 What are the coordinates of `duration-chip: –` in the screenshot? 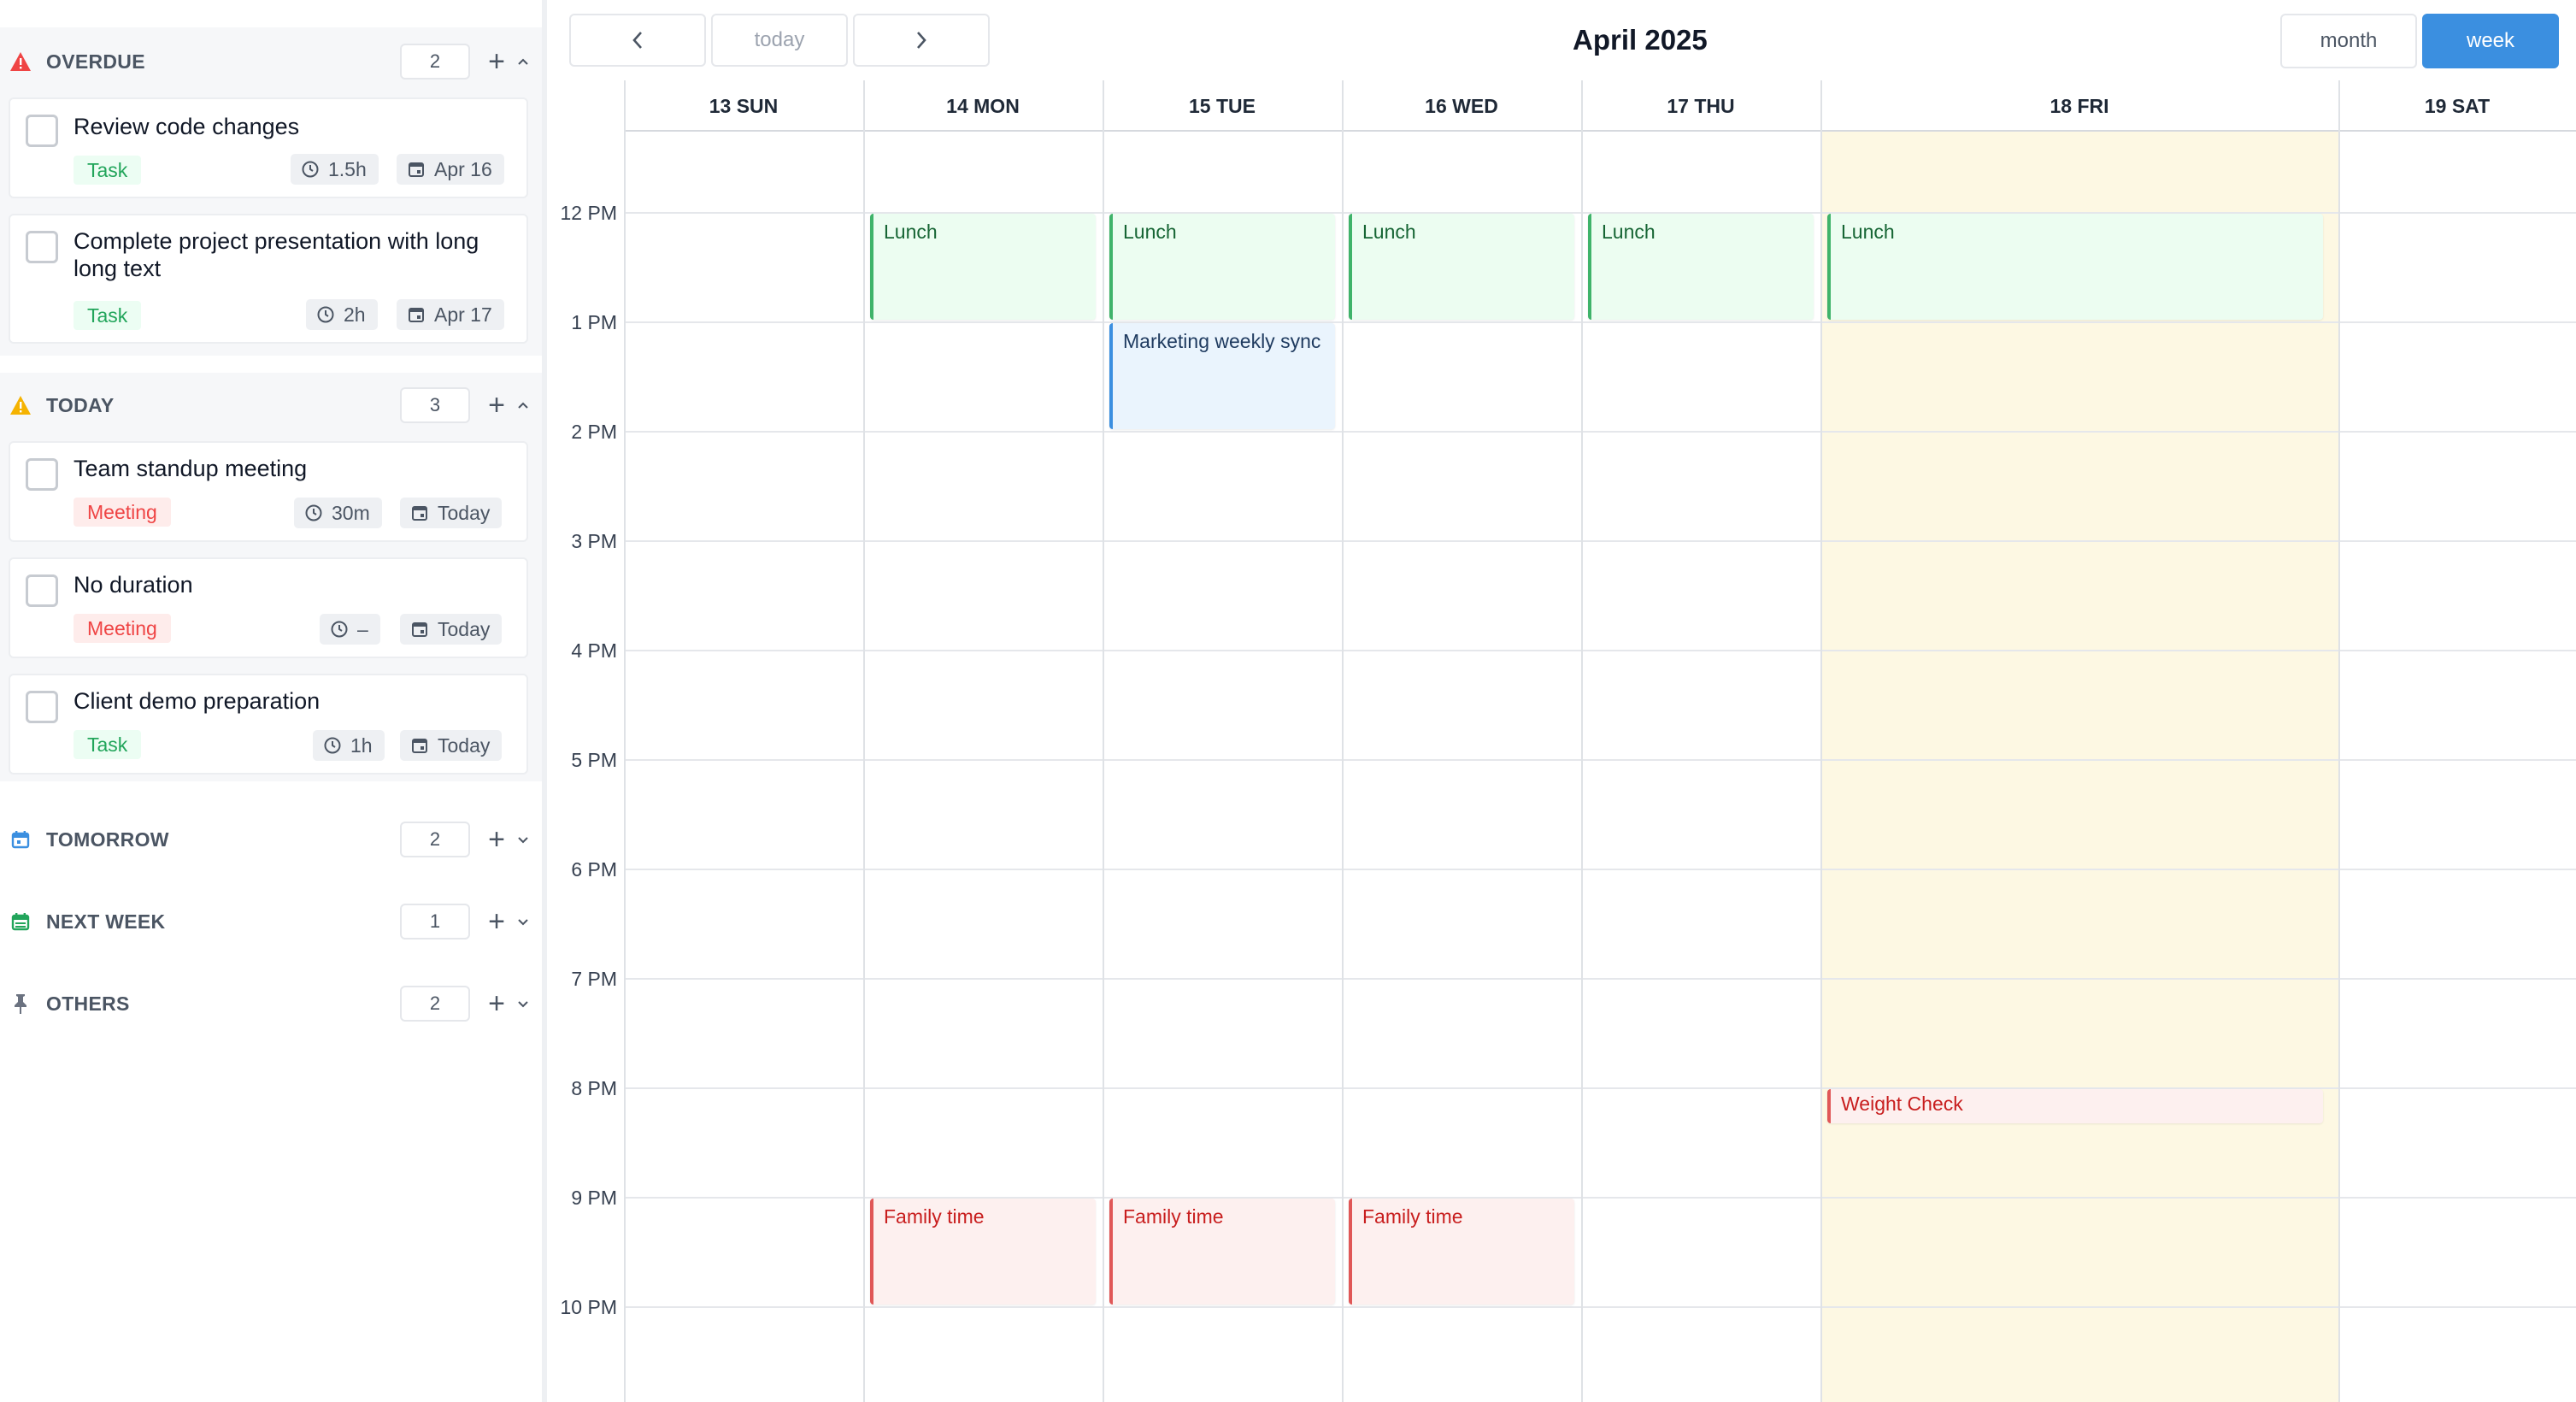 It's located at (350, 629).